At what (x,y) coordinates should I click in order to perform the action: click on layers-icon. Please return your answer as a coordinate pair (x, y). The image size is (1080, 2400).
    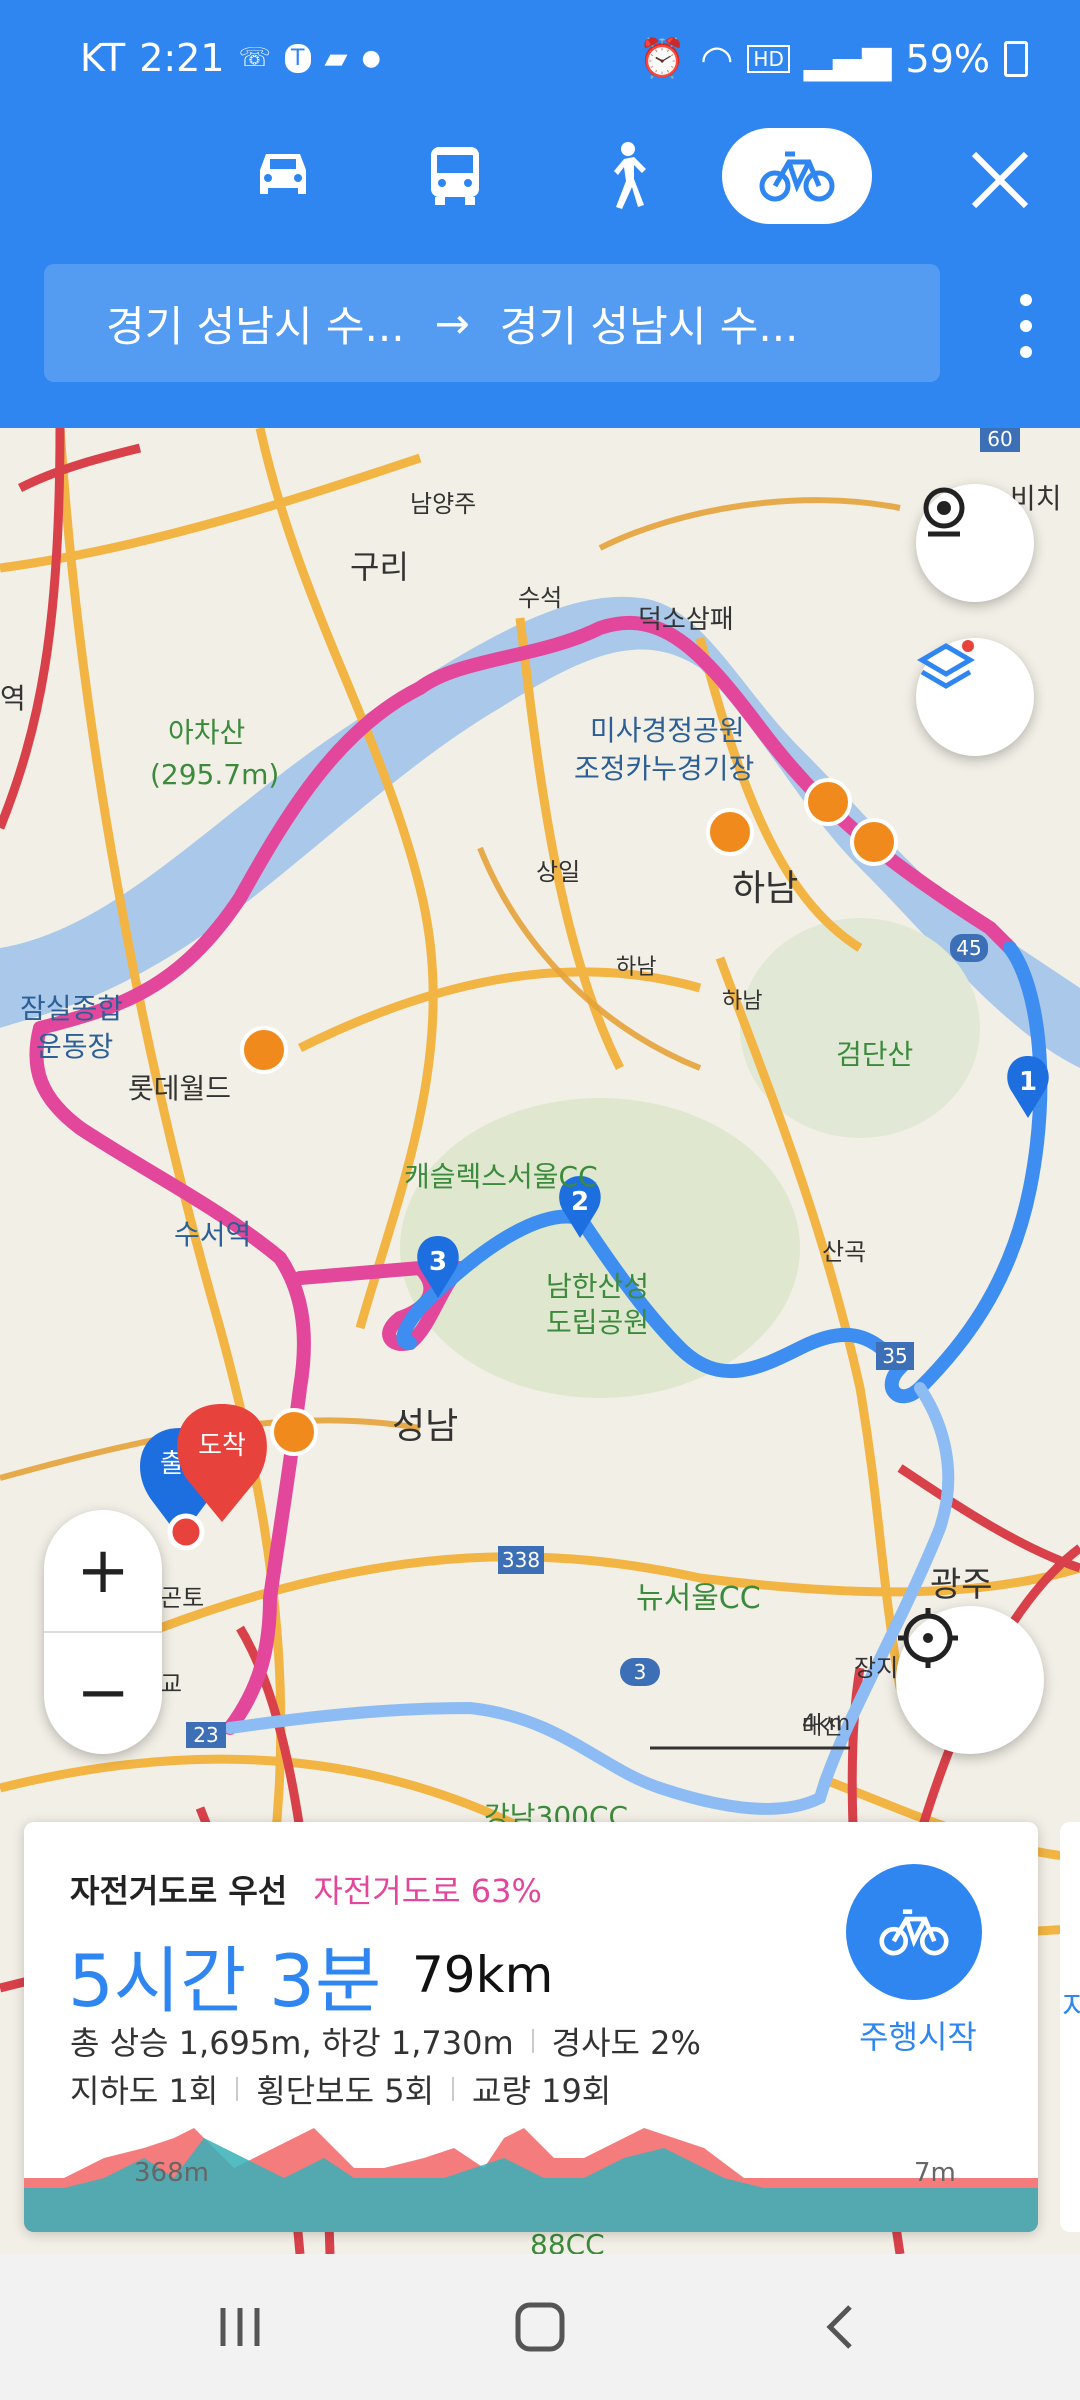
    Looking at the image, I should click on (946, 664).